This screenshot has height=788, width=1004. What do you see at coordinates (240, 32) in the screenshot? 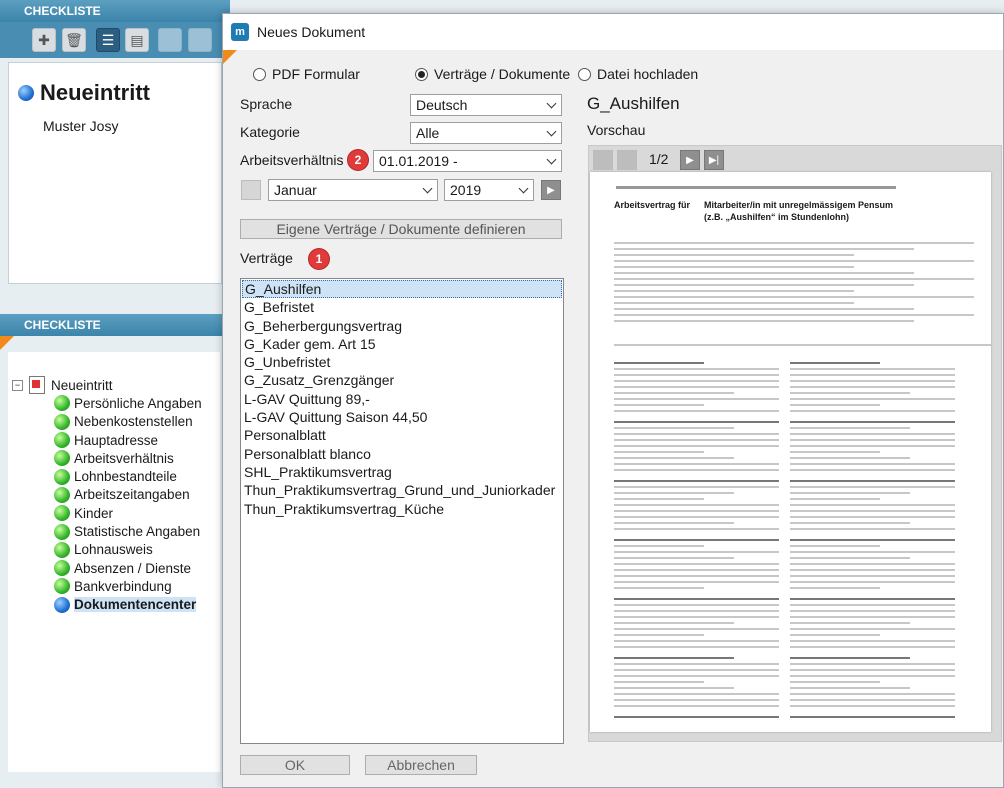
I see `app-icon: m` at bounding box center [240, 32].